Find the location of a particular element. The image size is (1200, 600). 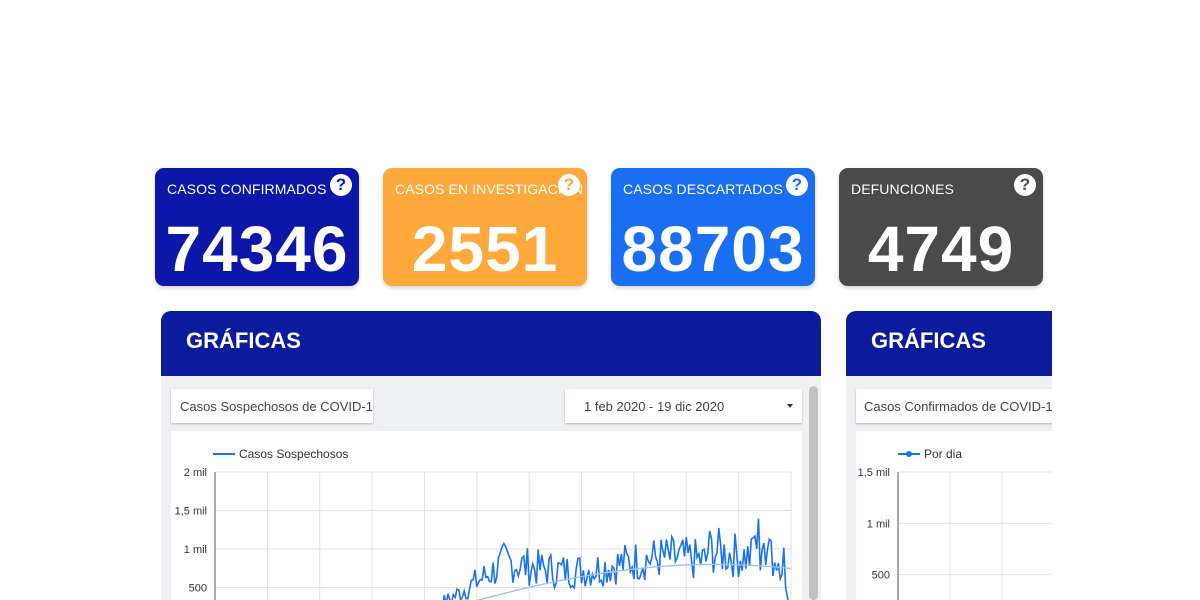

dataset-selector: Casos Confirmados de COVID-19 is located at coordinates (954, 406).